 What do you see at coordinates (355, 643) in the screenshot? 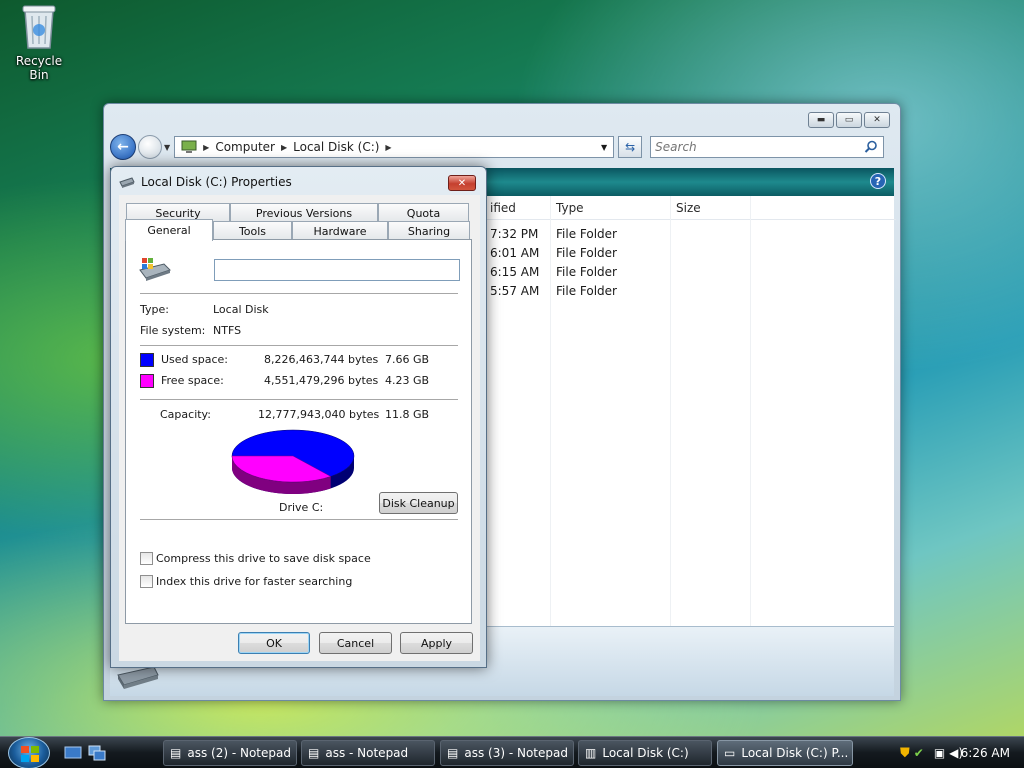
I see `cancel-button: Cancel` at bounding box center [355, 643].